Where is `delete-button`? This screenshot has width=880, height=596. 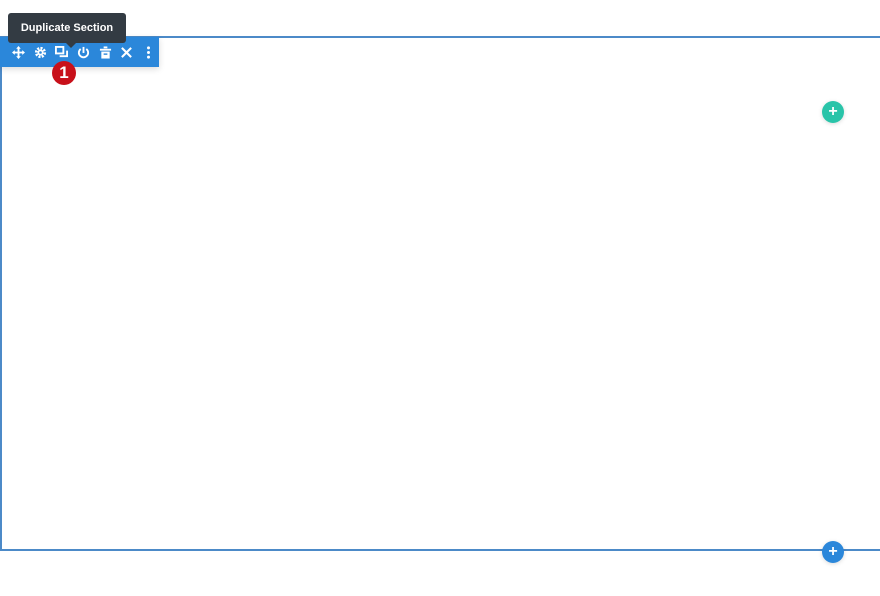
delete-button is located at coordinates (105, 52).